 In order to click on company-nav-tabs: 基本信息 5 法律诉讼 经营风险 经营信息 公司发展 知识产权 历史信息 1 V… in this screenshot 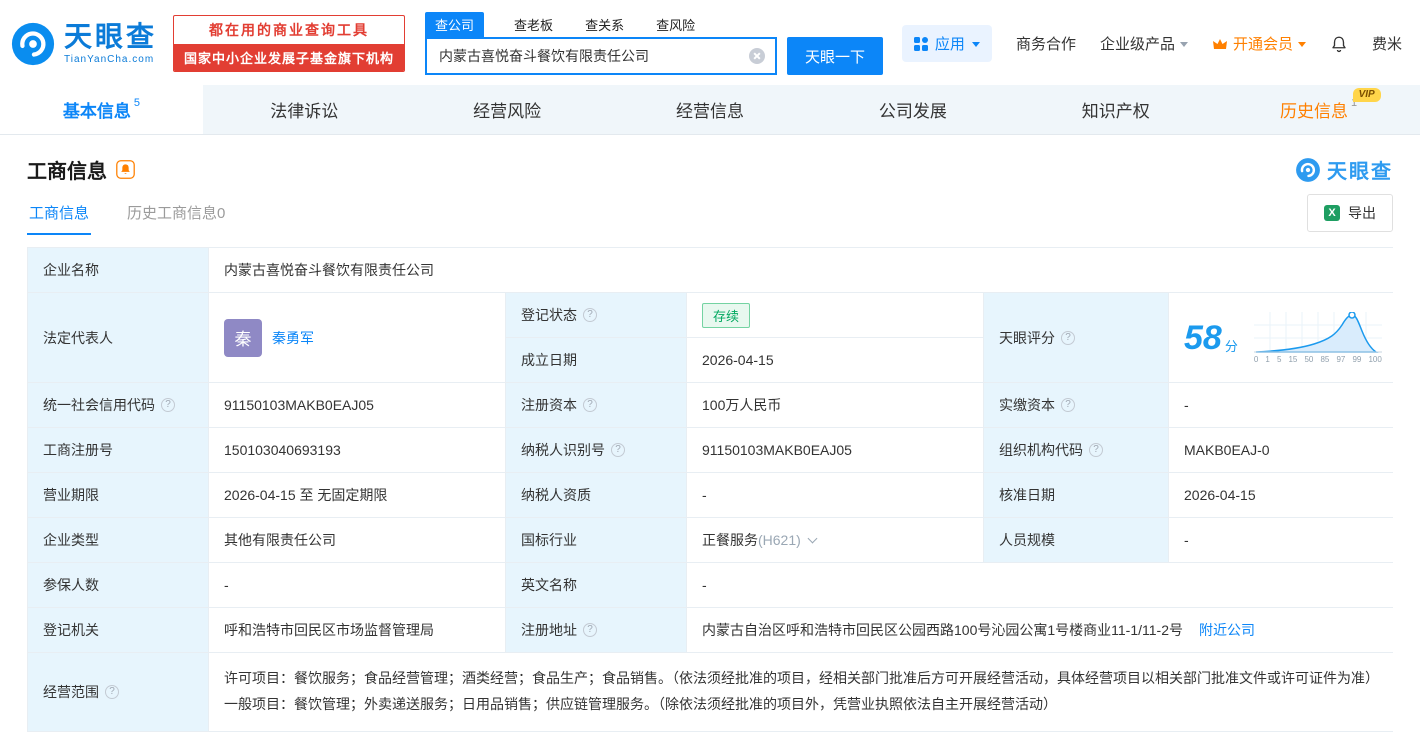, I will do `click(710, 110)`.